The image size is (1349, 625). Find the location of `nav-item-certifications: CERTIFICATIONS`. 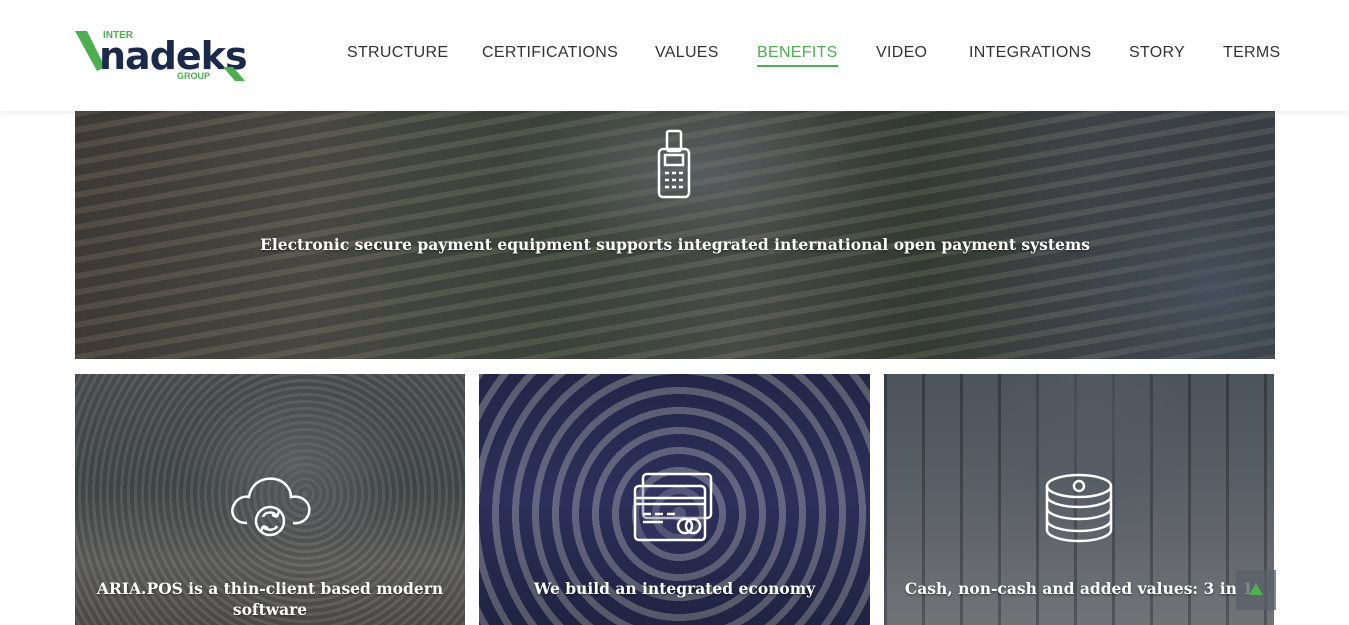

nav-item-certifications: CERTIFICATIONS is located at coordinates (550, 53).